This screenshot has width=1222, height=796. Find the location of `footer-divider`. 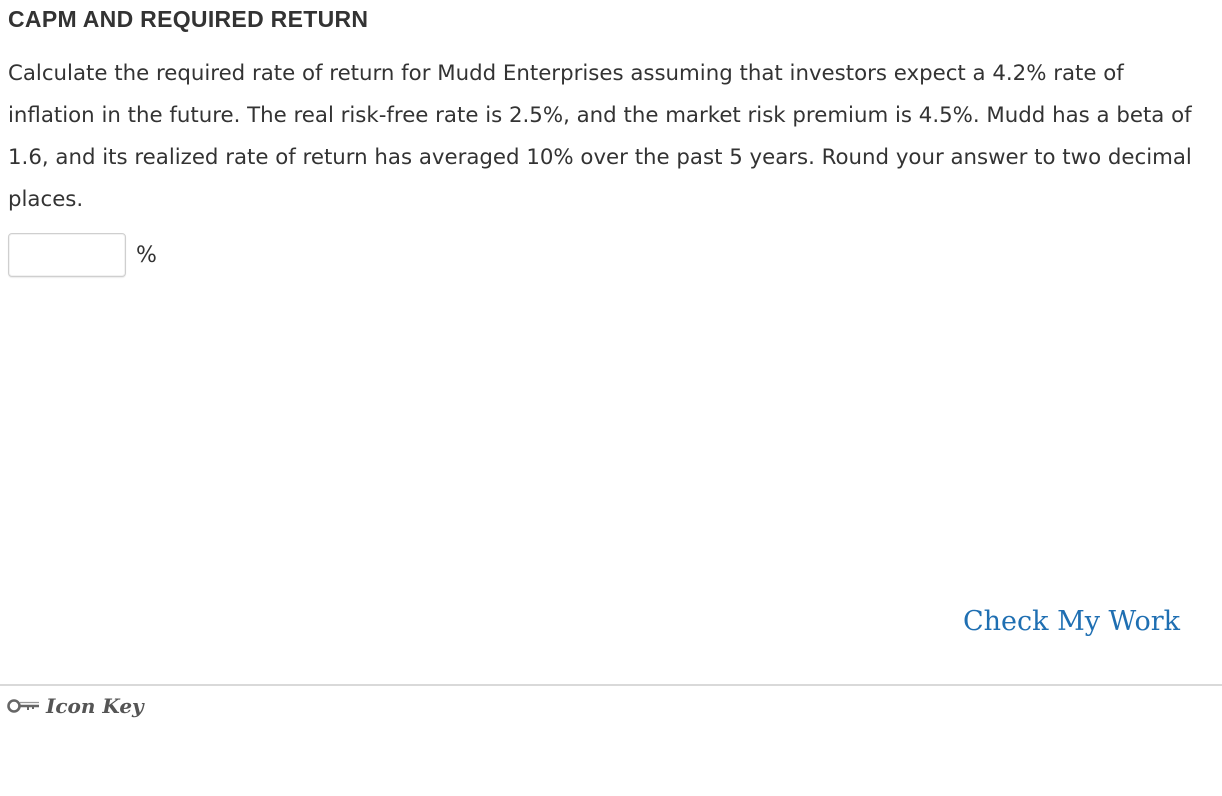

footer-divider is located at coordinates (611, 685).